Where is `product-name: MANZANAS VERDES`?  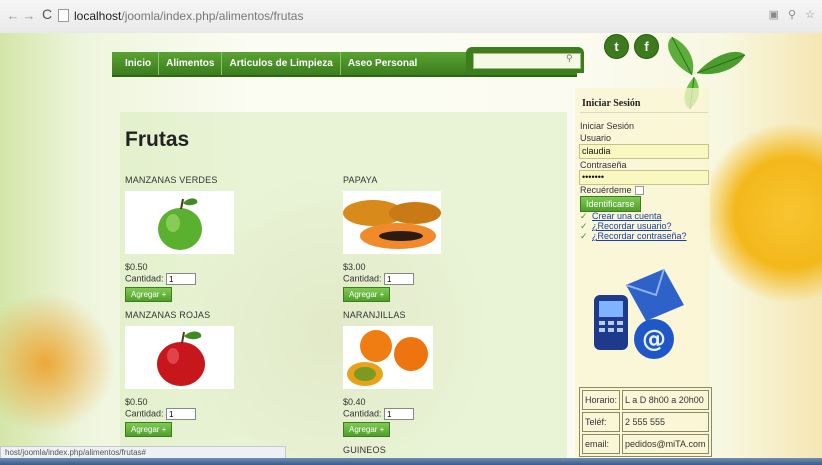 product-name: MANZANAS VERDES is located at coordinates (171, 180).